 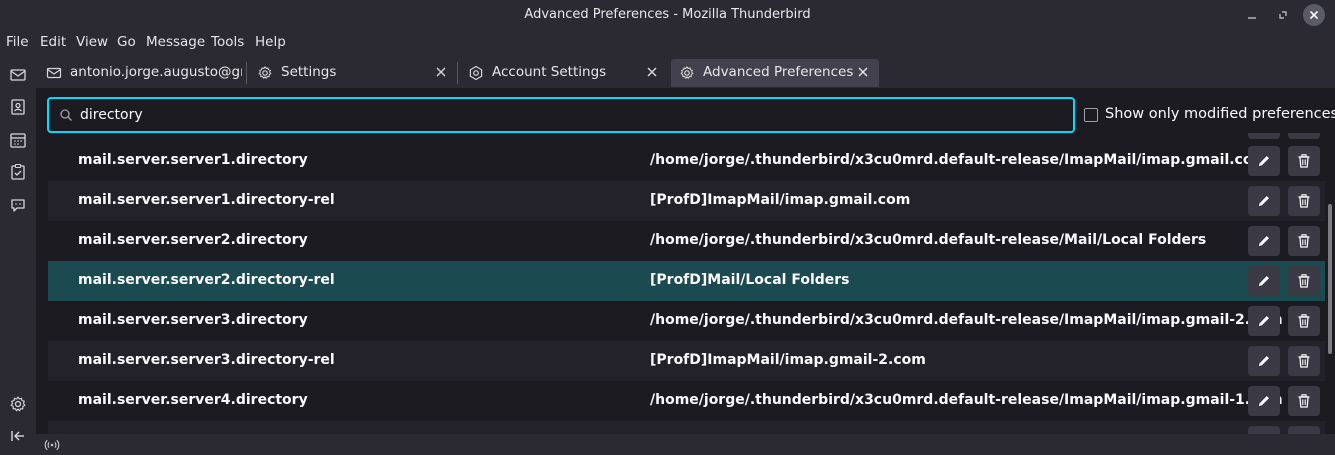 I want to click on preference-name: mail.server.server4.directory, so click(x=193, y=400).